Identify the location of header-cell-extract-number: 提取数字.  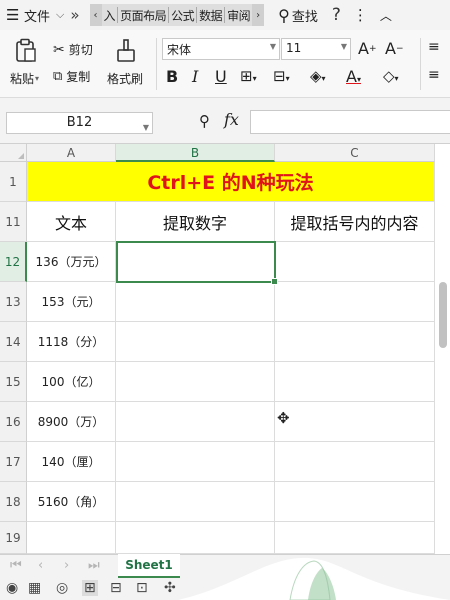
(195, 222).